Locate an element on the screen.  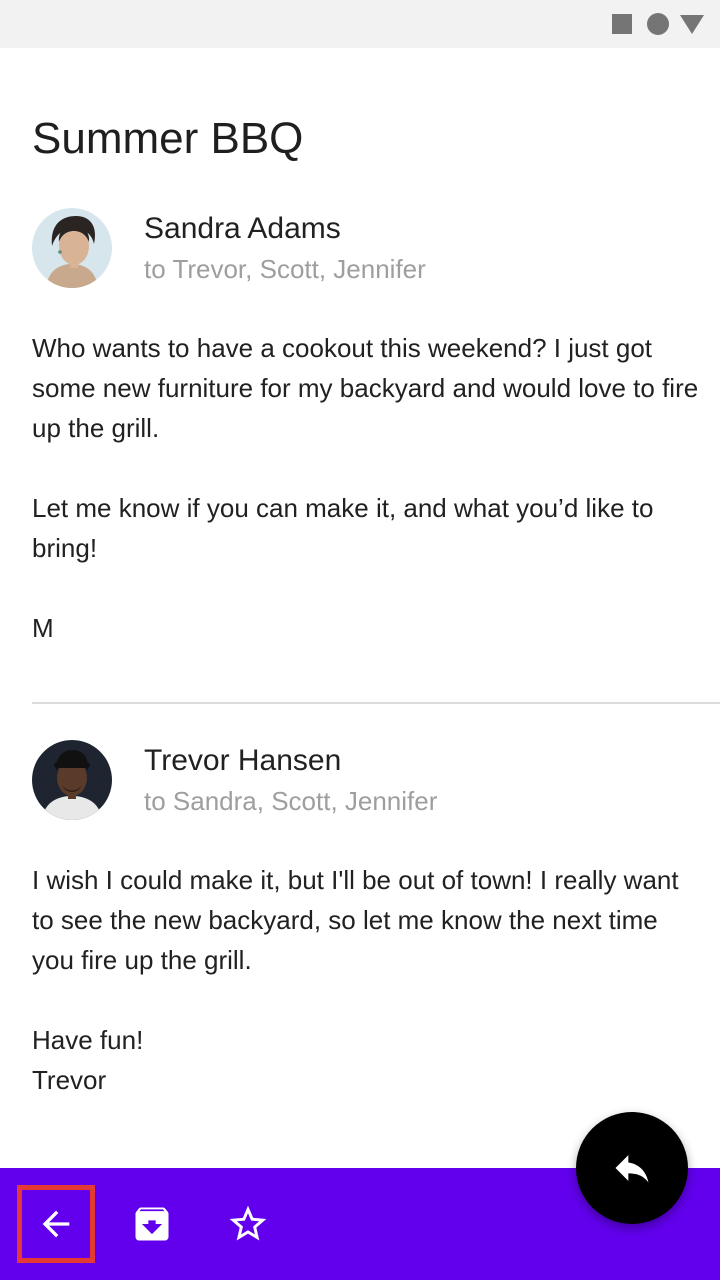
avatar-photo-trevor is located at coordinates (72, 780).